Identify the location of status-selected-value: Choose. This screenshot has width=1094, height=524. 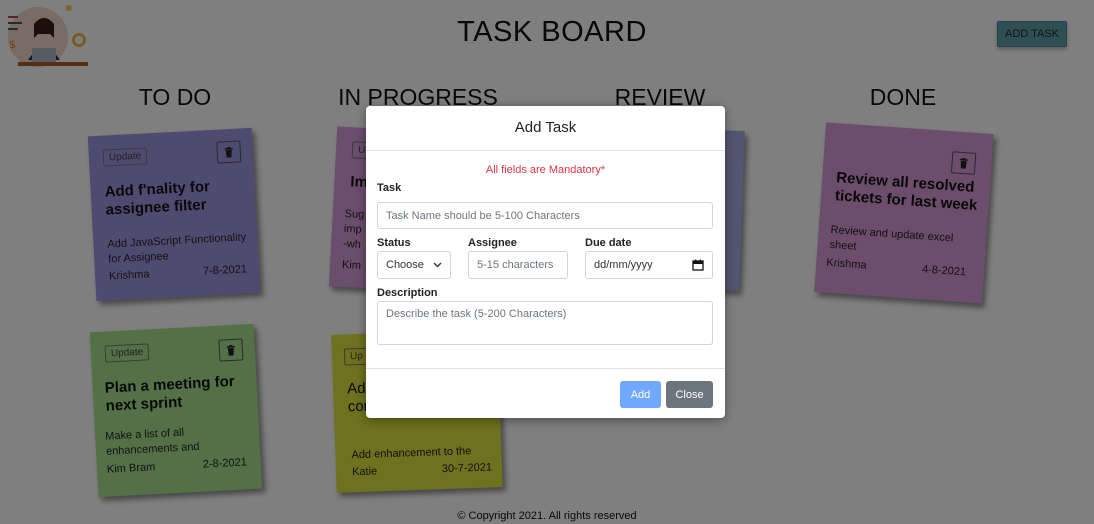
(405, 265).